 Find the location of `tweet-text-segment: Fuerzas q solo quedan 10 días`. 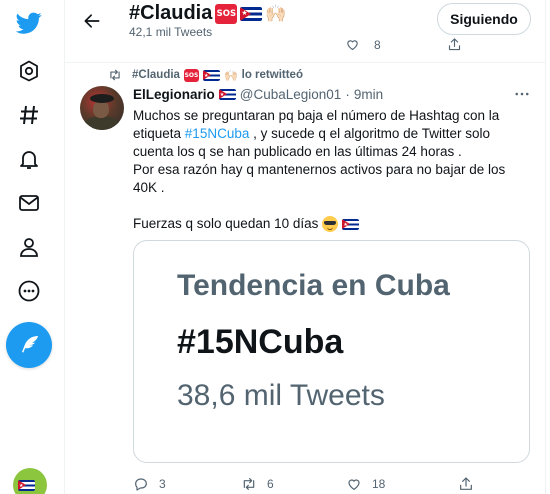

tweet-text-segment: Fuerzas q solo quedan 10 días is located at coordinates (226, 223).